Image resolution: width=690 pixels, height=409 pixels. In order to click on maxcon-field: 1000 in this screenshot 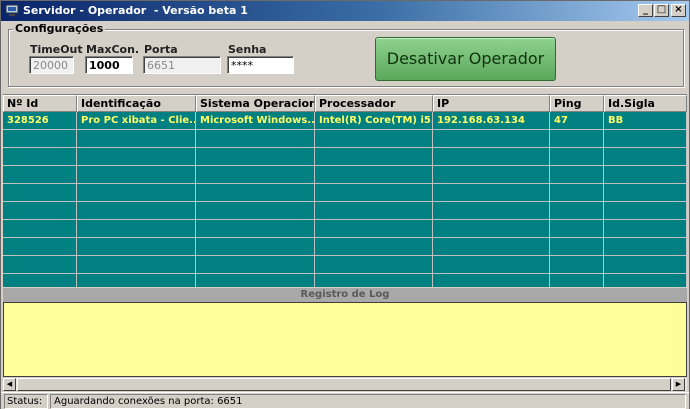, I will do `click(109, 65)`.